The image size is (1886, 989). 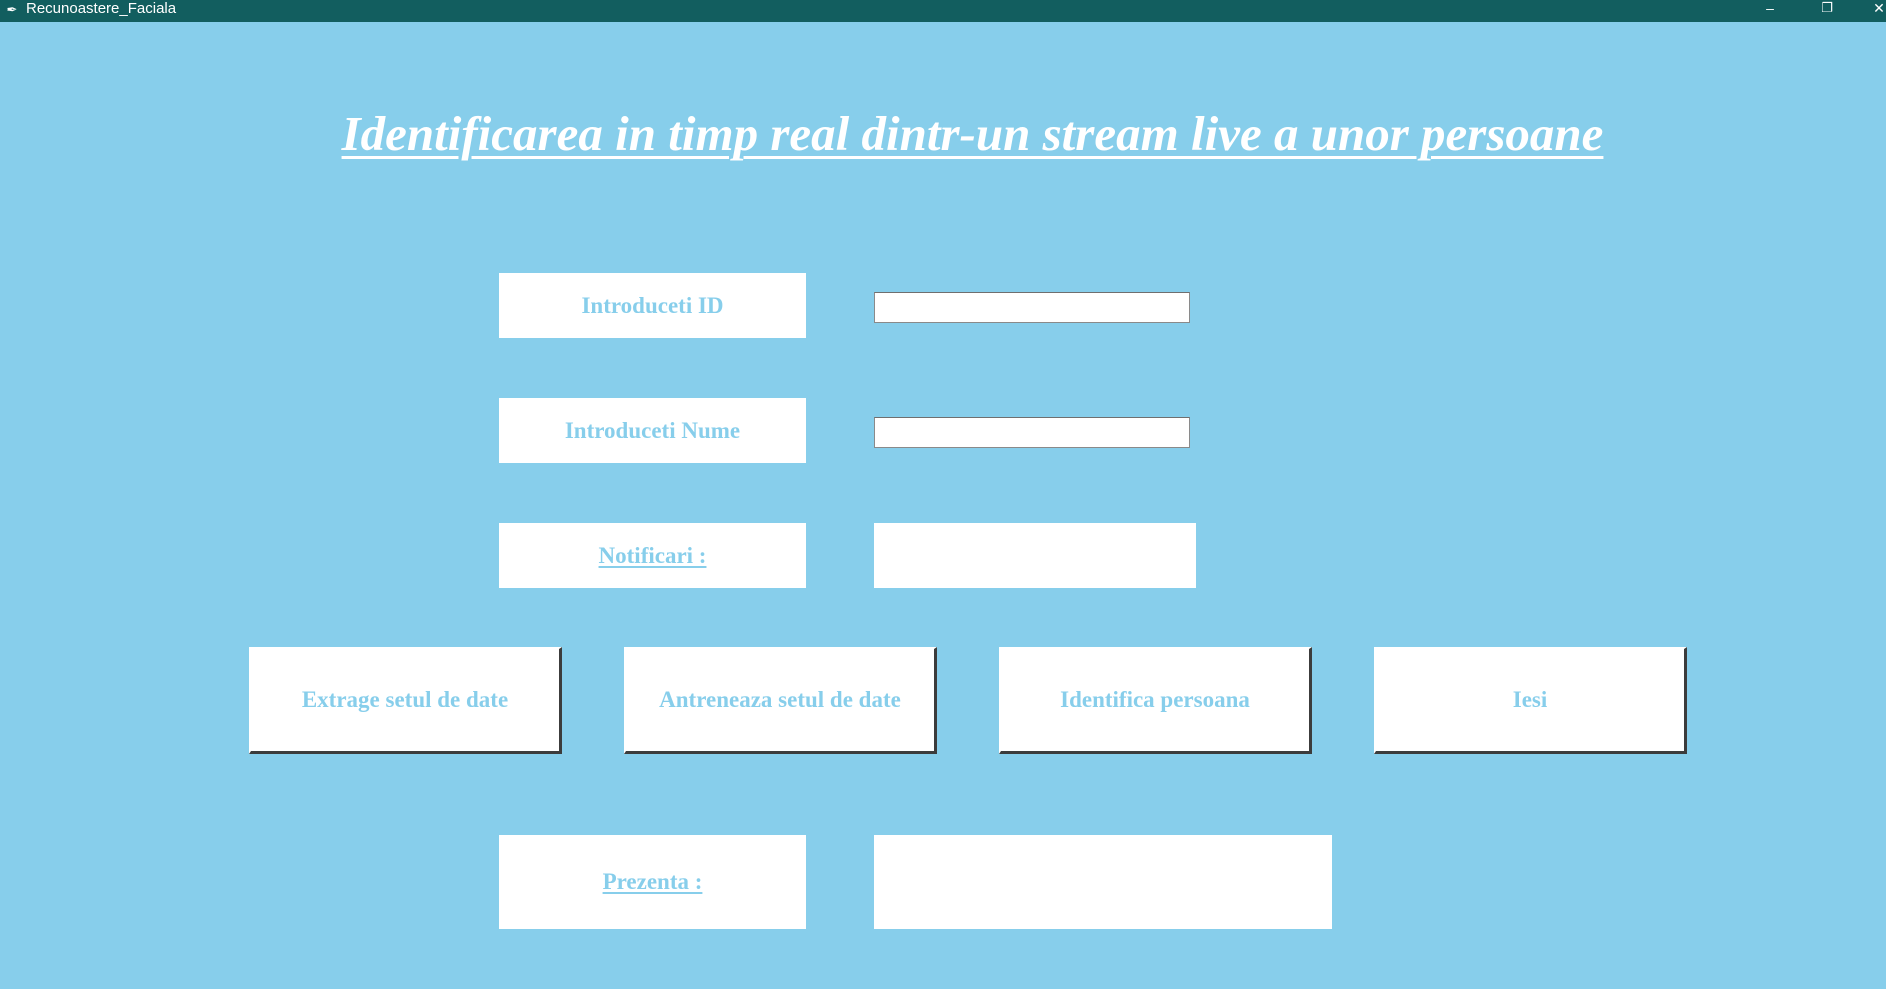 What do you see at coordinates (1032, 307) in the screenshot?
I see `id-input` at bounding box center [1032, 307].